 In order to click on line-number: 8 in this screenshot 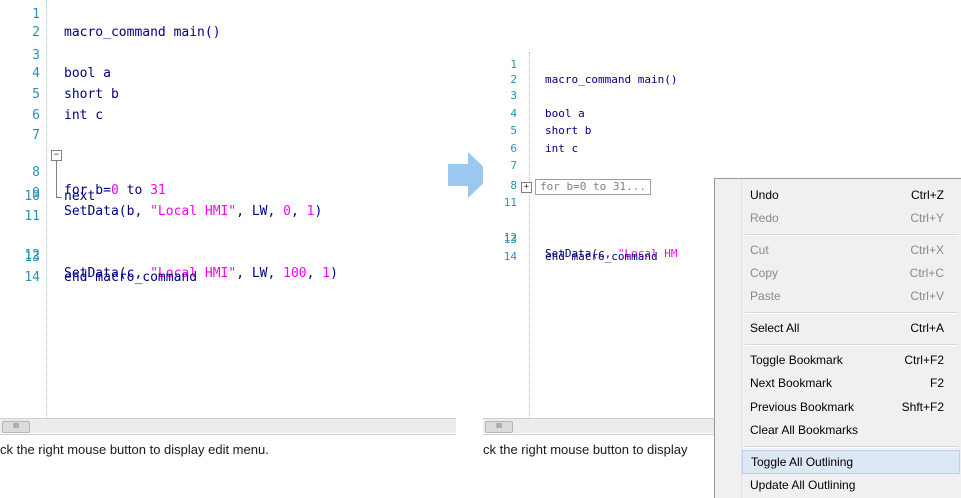, I will do `click(513, 185)`.